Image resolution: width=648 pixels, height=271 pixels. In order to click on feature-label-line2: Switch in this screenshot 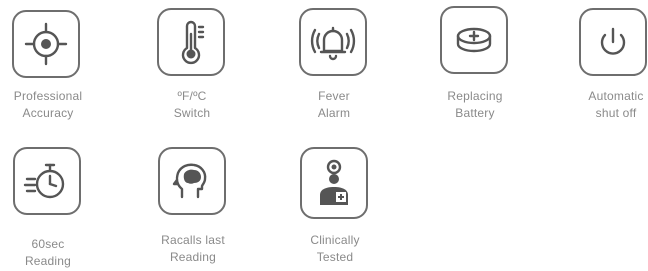, I will do `click(192, 113)`.